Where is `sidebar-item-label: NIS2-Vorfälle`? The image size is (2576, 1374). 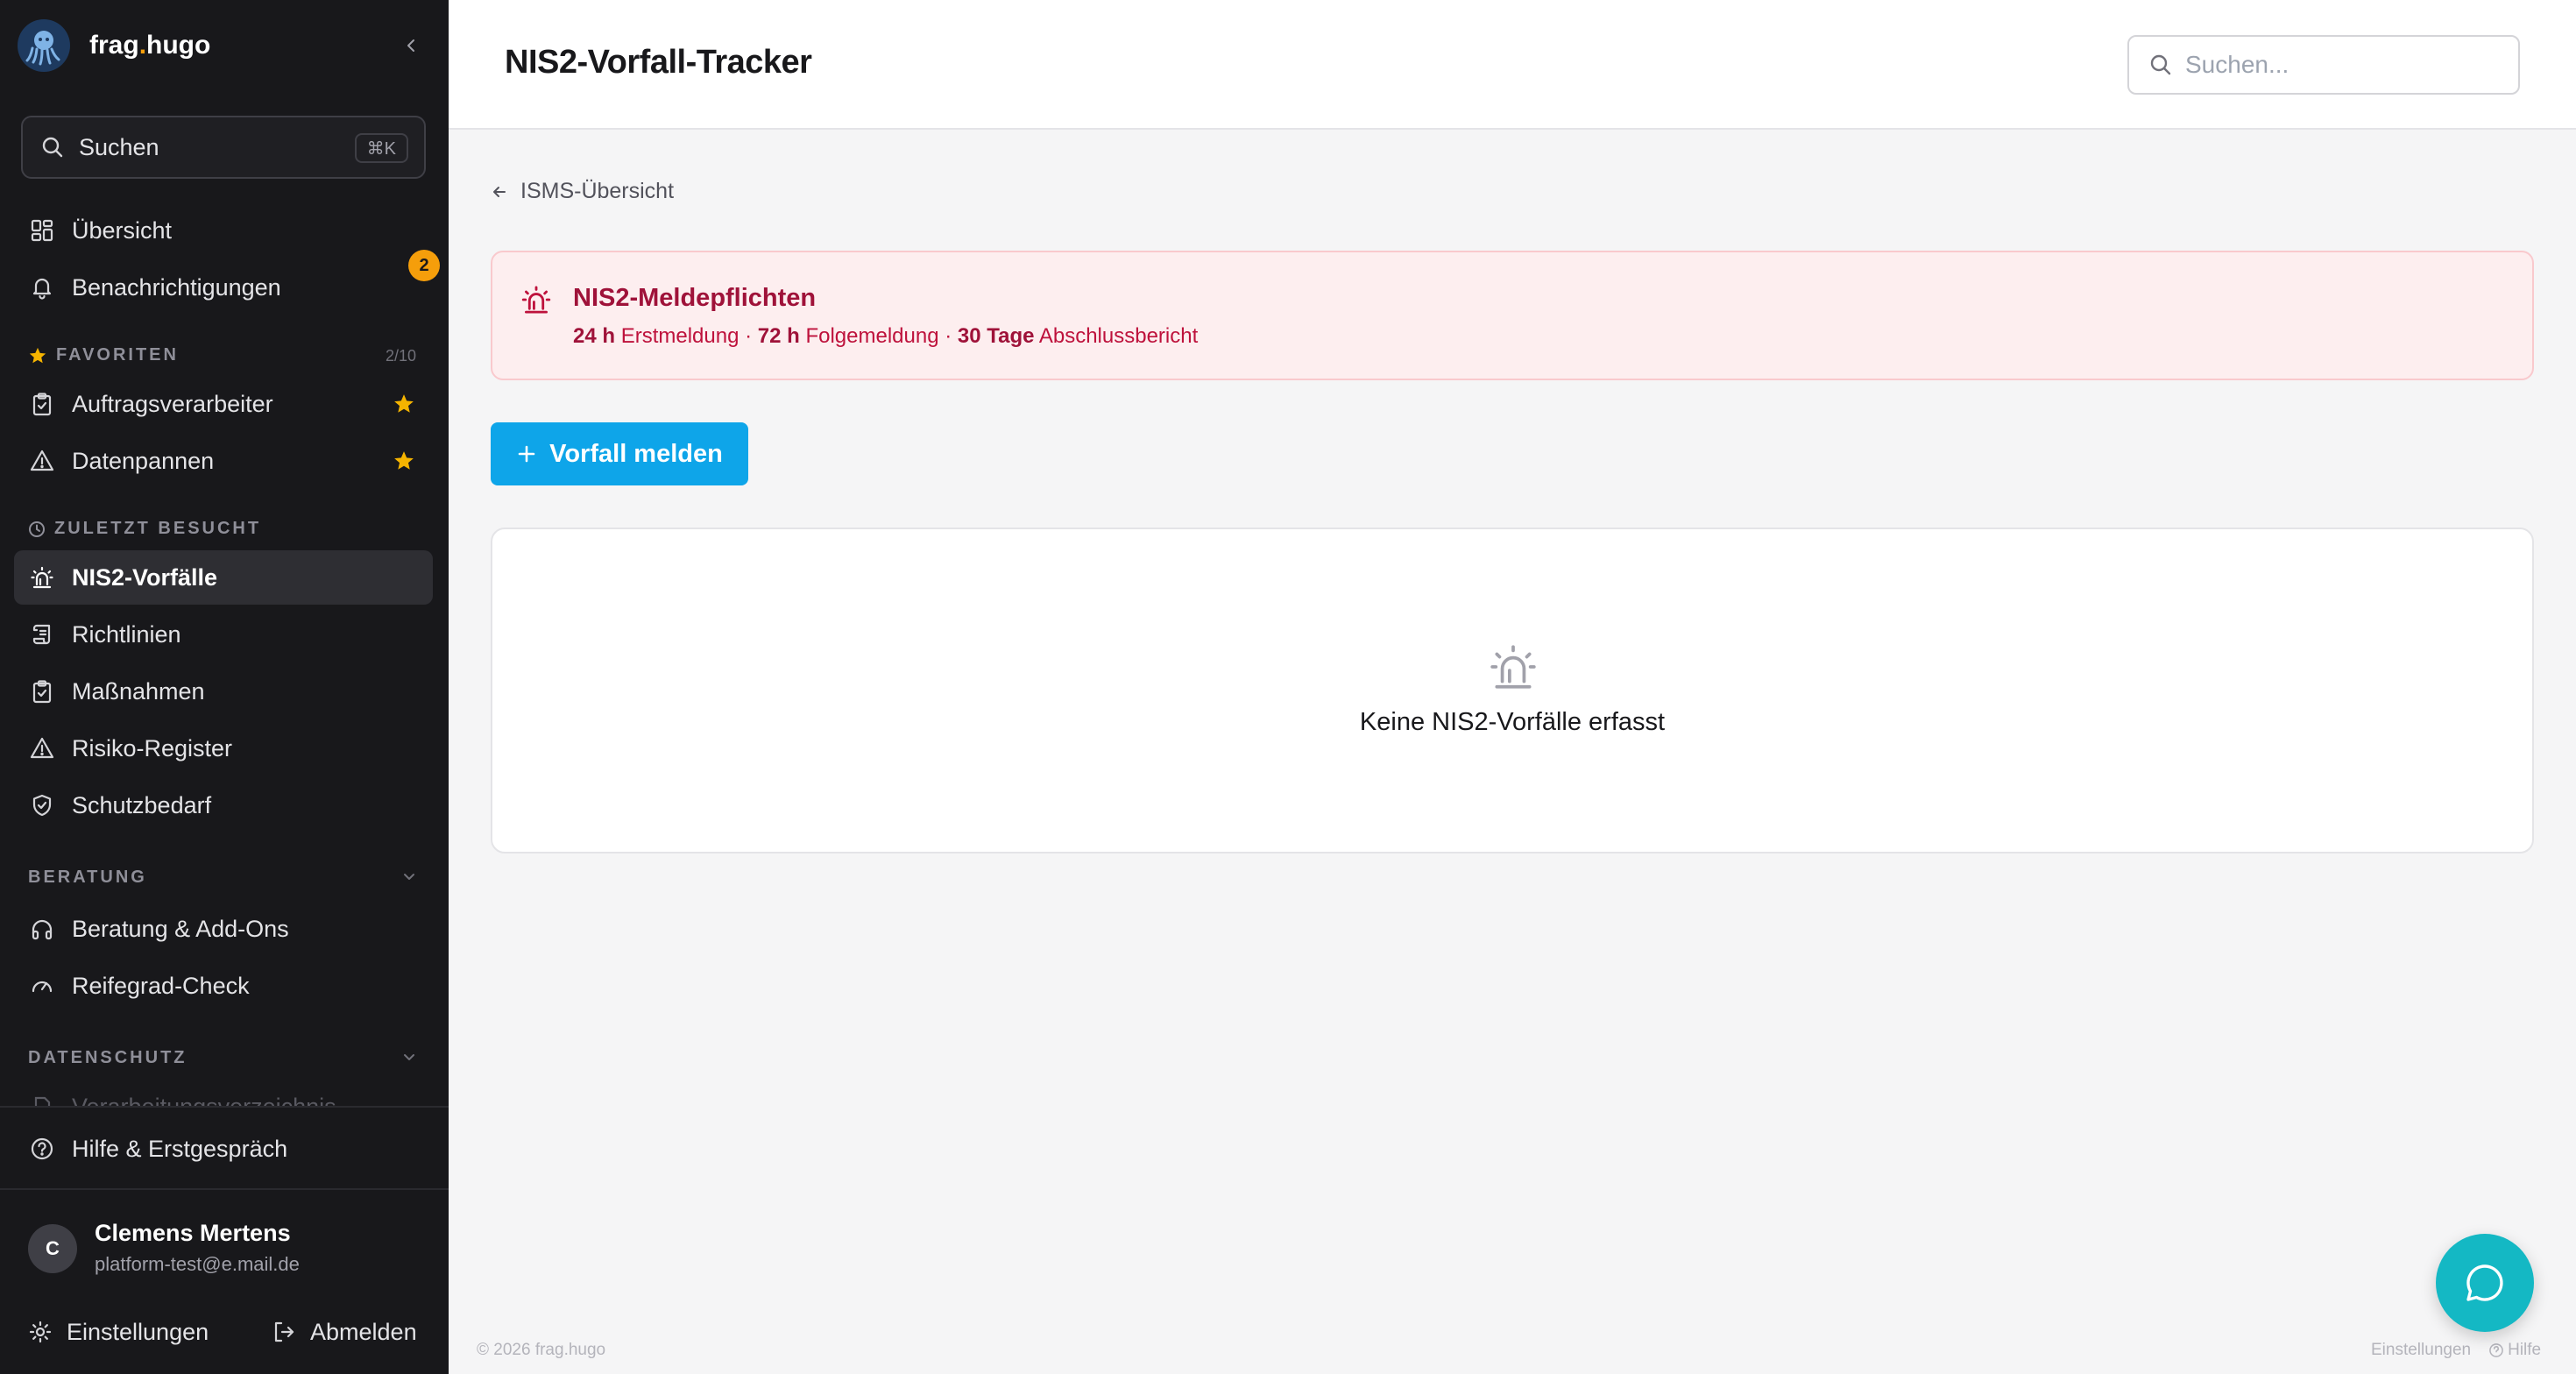
sidebar-item-label: NIS2-Vorfälle is located at coordinates (145, 577).